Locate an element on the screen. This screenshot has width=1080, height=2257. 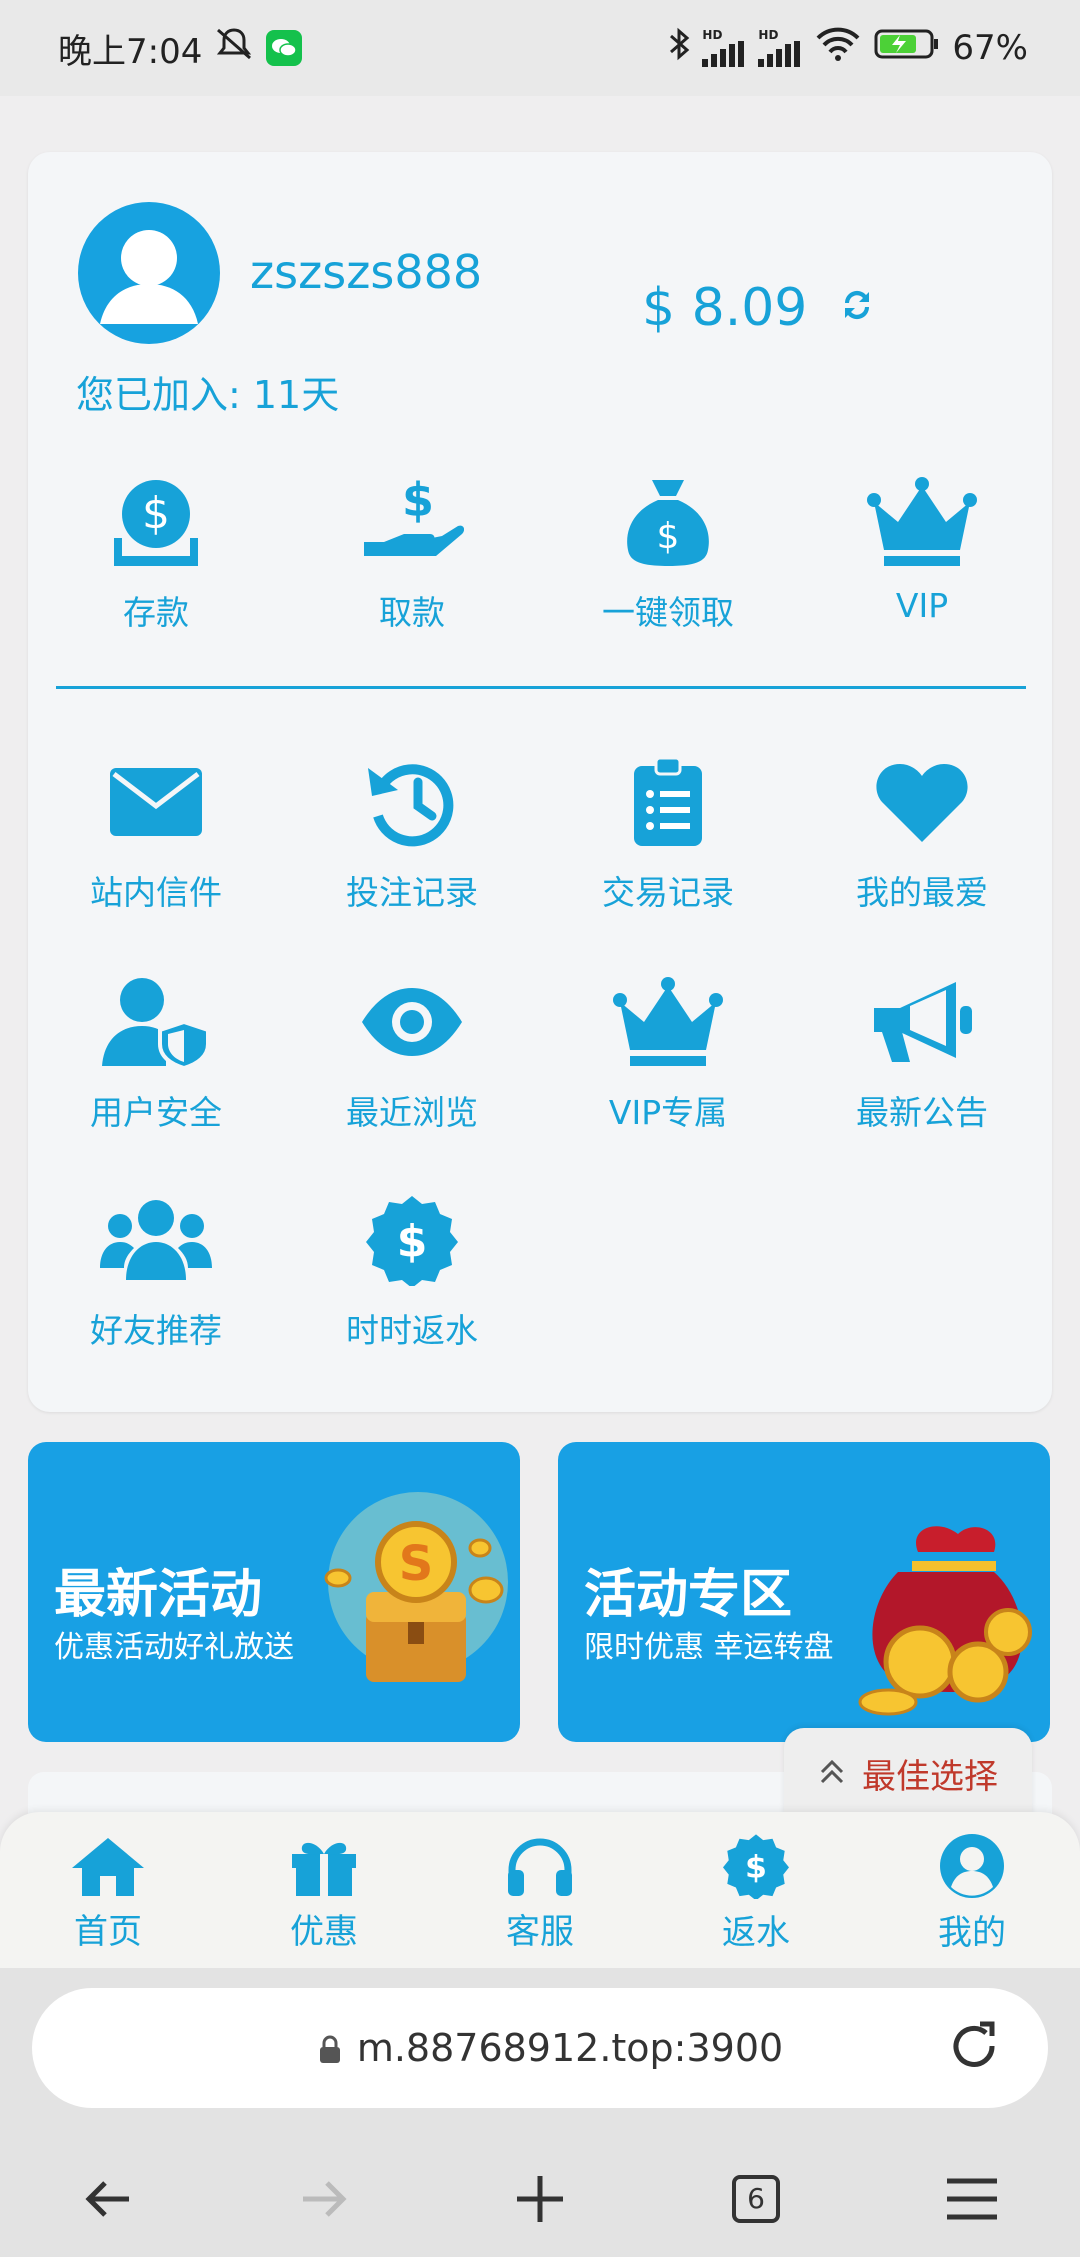
banner-activity-zone: 活动专区 限时优惠 幸运转盘 is located at coordinates (804, 1592).